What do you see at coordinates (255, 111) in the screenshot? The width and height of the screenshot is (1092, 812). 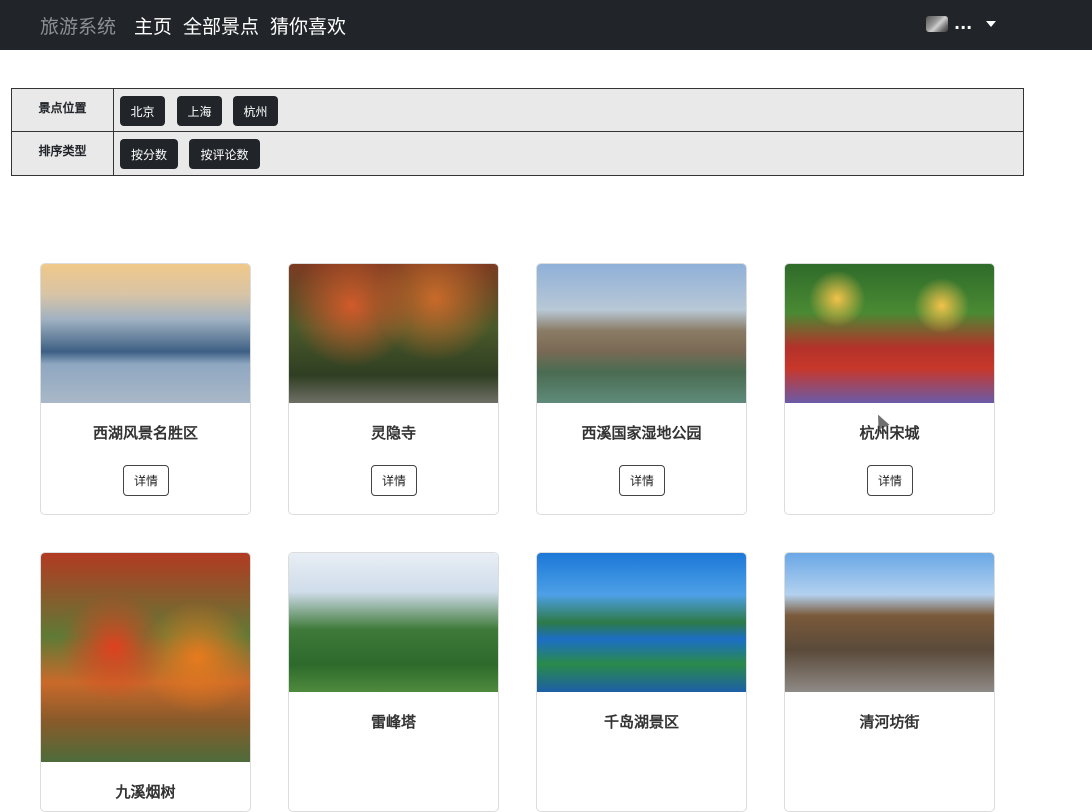 I see `location-hangzhou-button: 杭州` at bounding box center [255, 111].